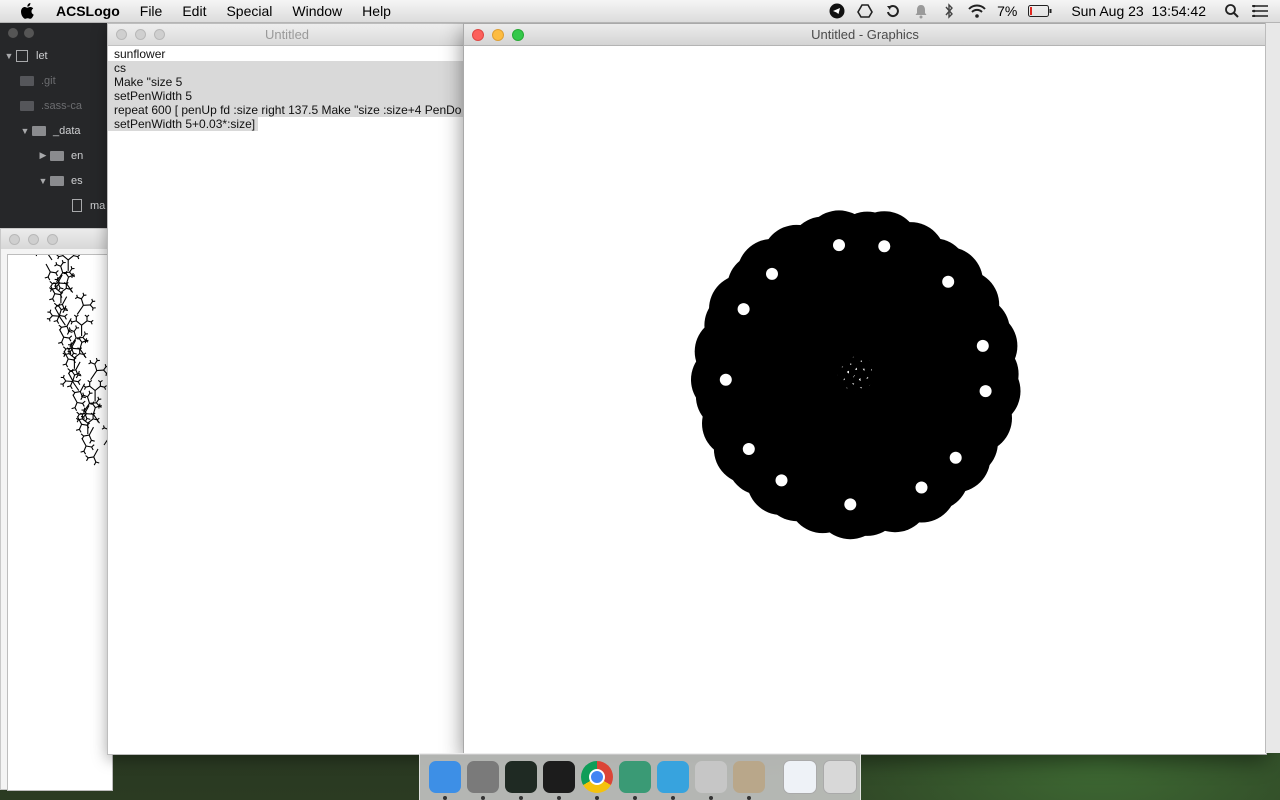 This screenshot has height=800, width=1280. I want to click on menu-special: Special, so click(249, 11).